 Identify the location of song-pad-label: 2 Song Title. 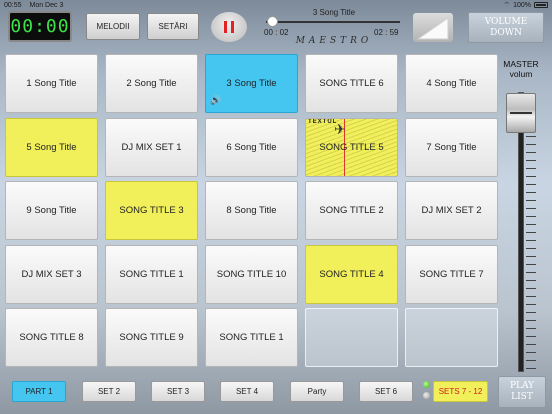
(151, 83).